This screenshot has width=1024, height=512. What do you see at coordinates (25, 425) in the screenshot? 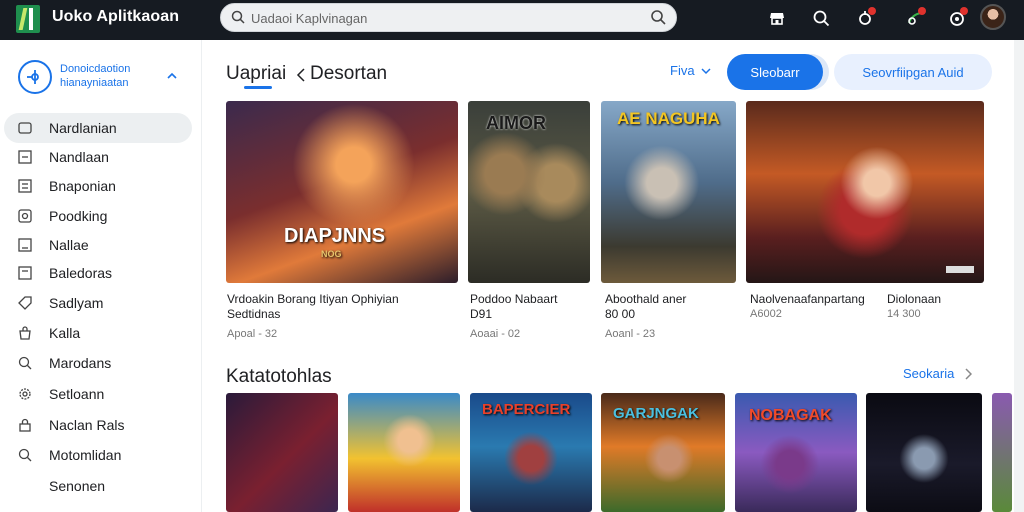
I see `lock-icon` at bounding box center [25, 425].